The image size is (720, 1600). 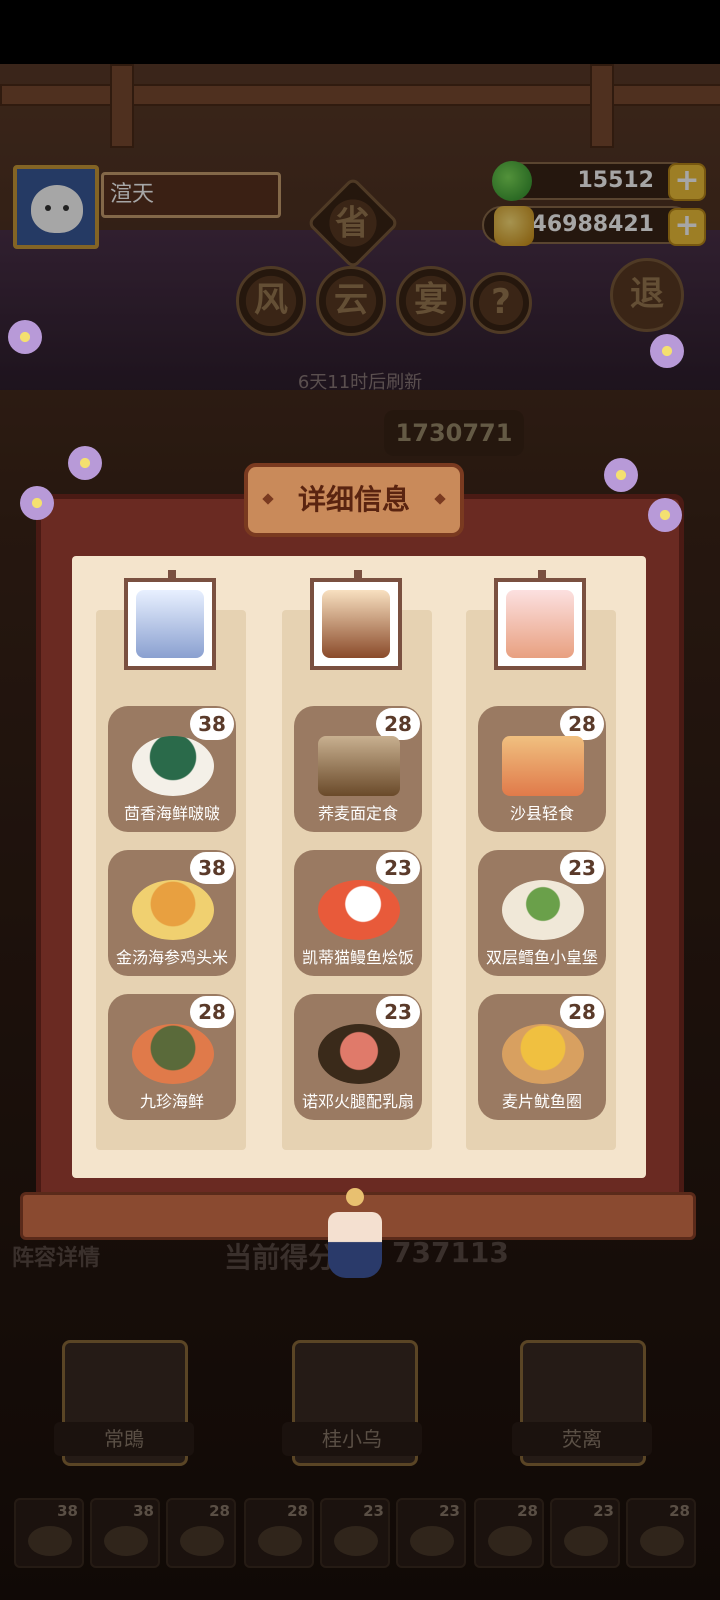 I want to click on dish-card: 23 双层鳕鱼小皇堡, so click(x=542, y=913).